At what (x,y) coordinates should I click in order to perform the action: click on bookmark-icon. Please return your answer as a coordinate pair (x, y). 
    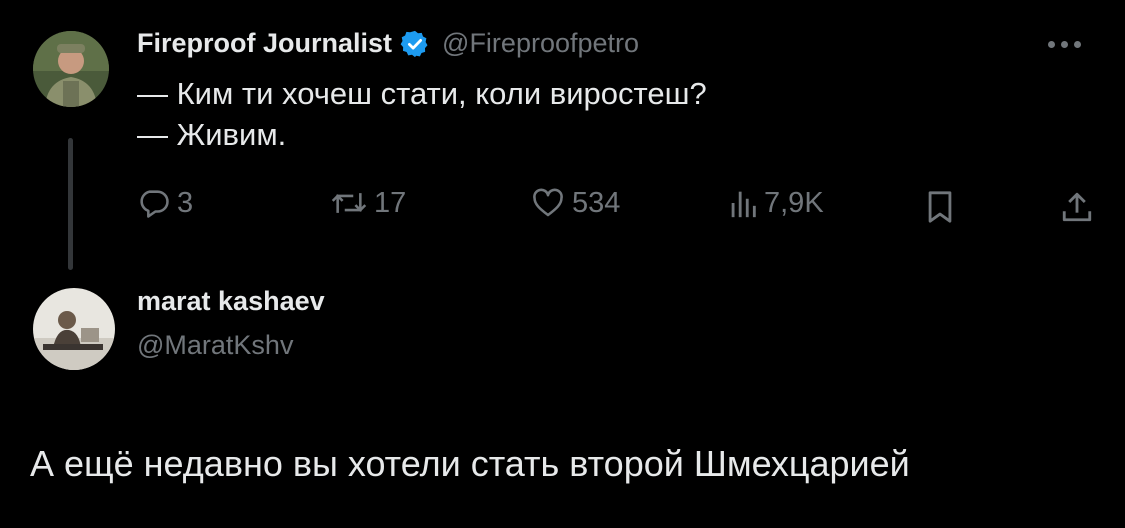
    Looking at the image, I should click on (940, 207).